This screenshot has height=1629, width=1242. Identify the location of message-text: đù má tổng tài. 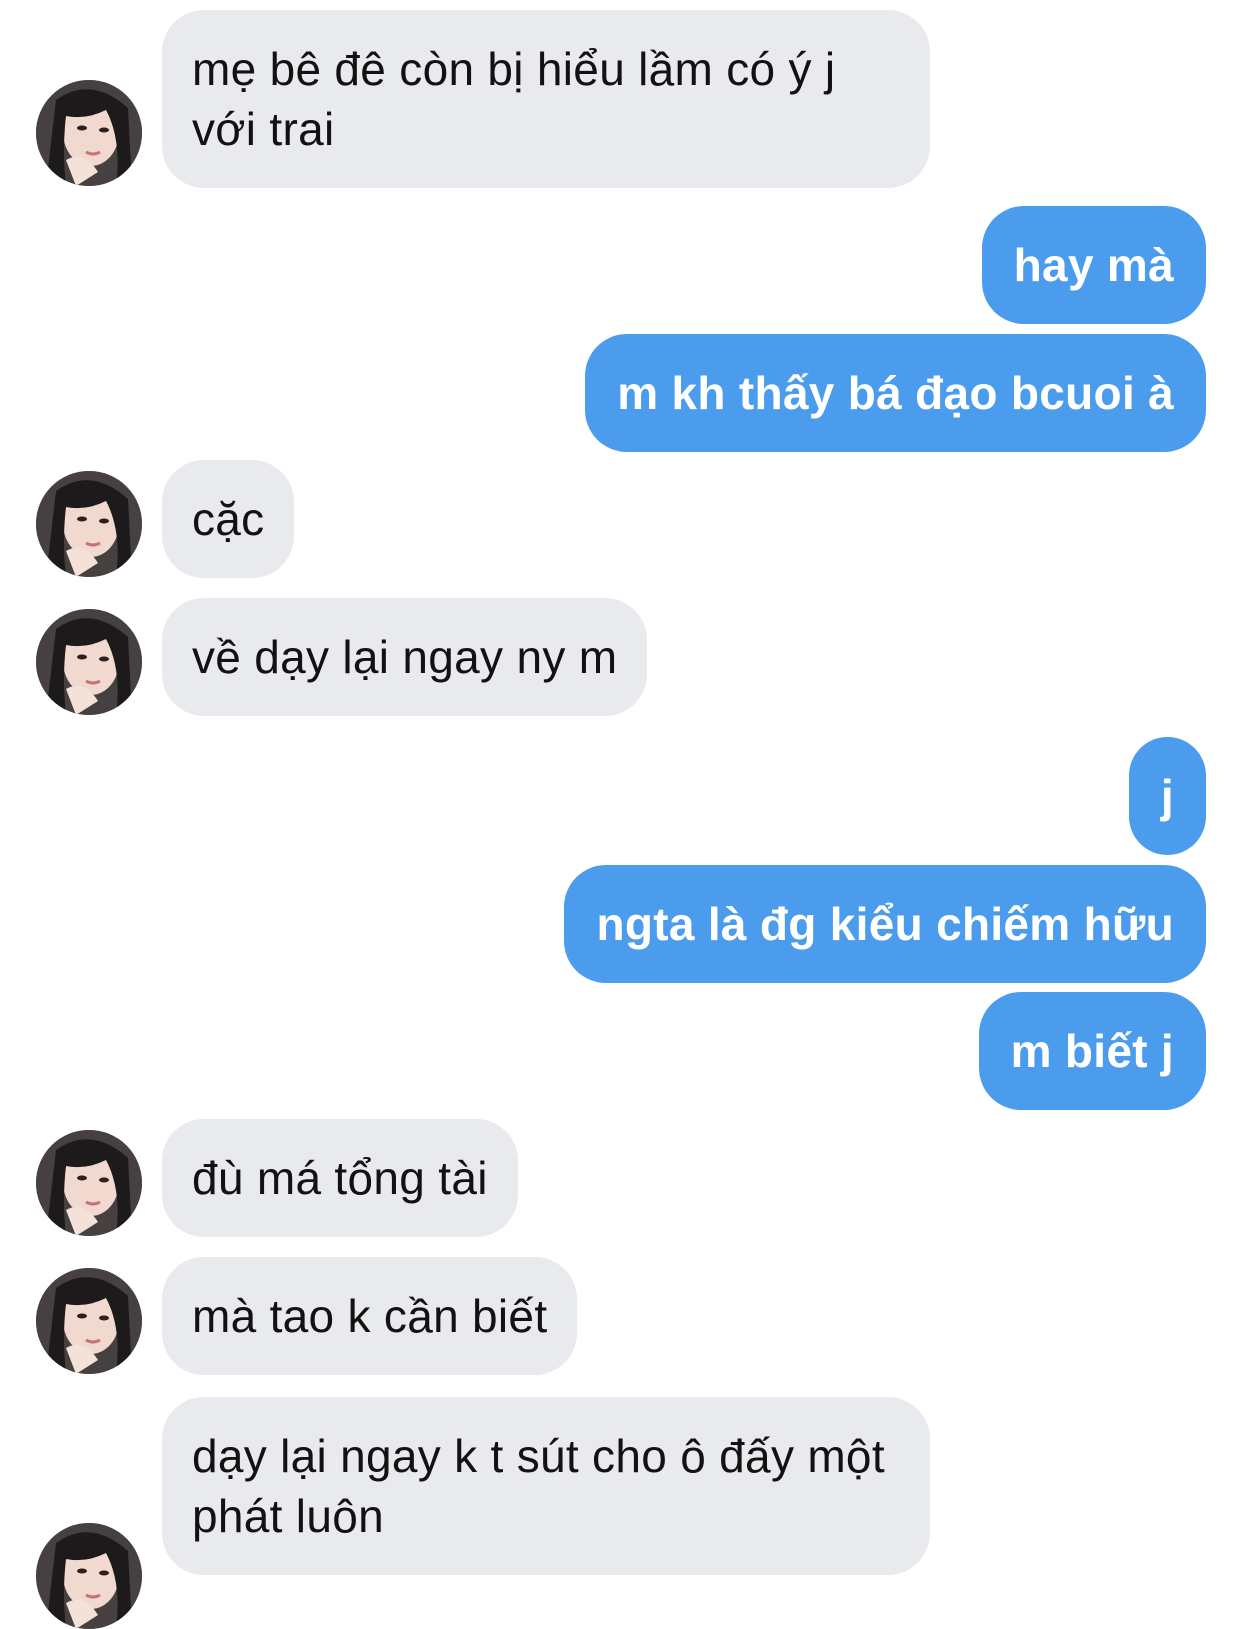
(340, 1178).